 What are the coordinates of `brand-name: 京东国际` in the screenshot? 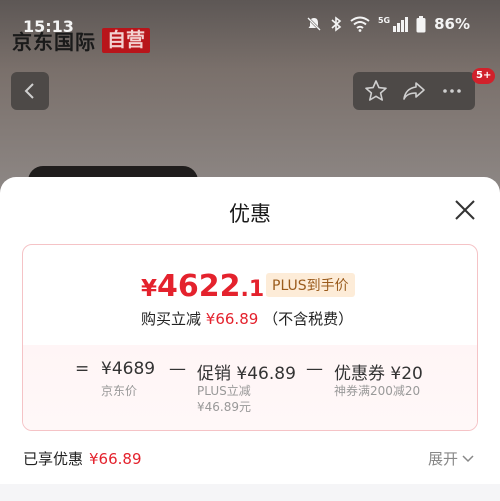 It's located at (54, 42).